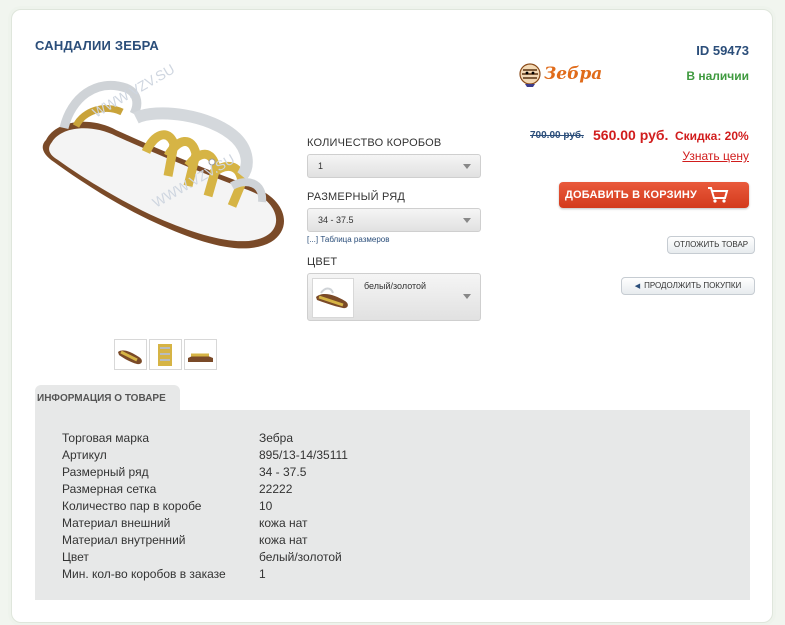  What do you see at coordinates (718, 195) in the screenshot?
I see `cart-icon` at bounding box center [718, 195].